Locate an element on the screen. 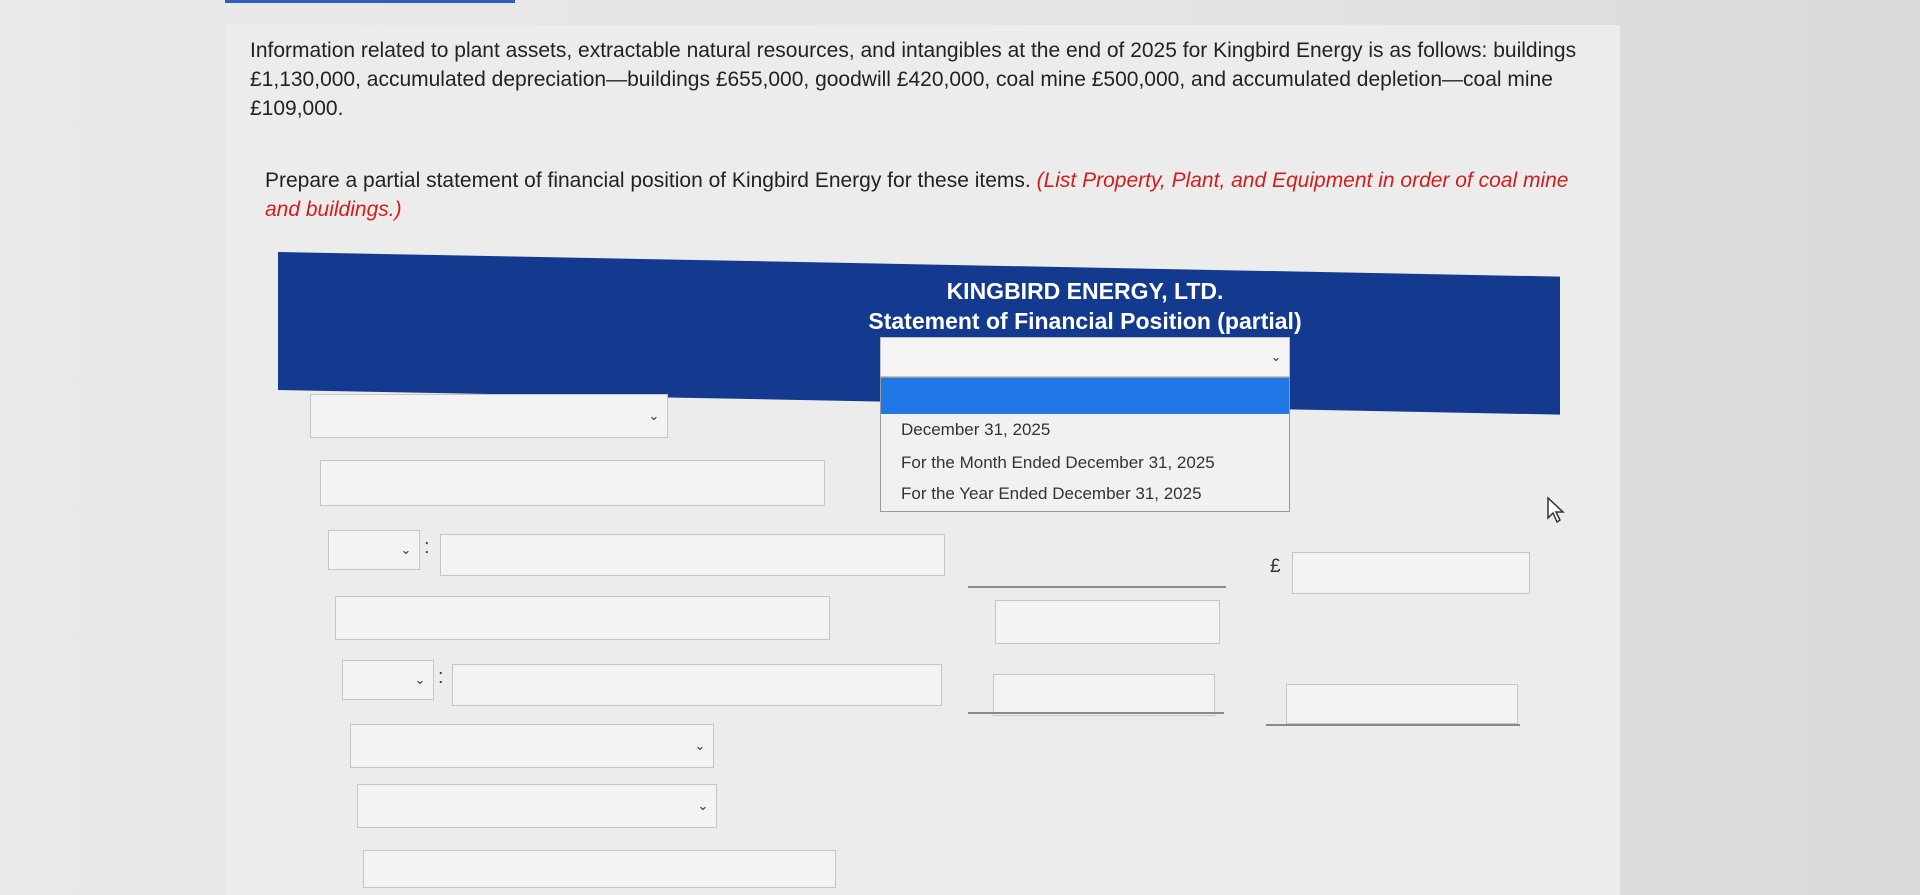  company-name: KINGBIRD ENERGY, LTD. is located at coordinates (1085, 291).